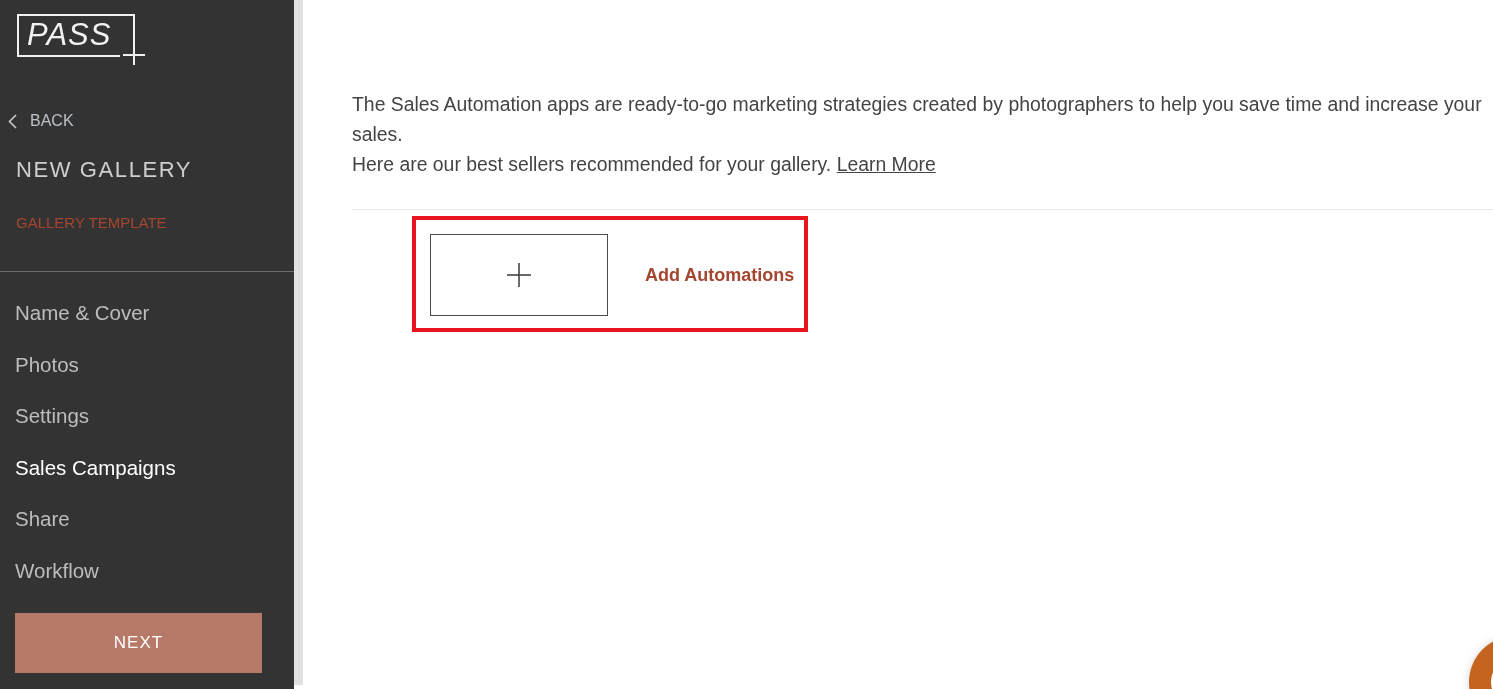 The image size is (1493, 689). I want to click on add-button, so click(519, 275).